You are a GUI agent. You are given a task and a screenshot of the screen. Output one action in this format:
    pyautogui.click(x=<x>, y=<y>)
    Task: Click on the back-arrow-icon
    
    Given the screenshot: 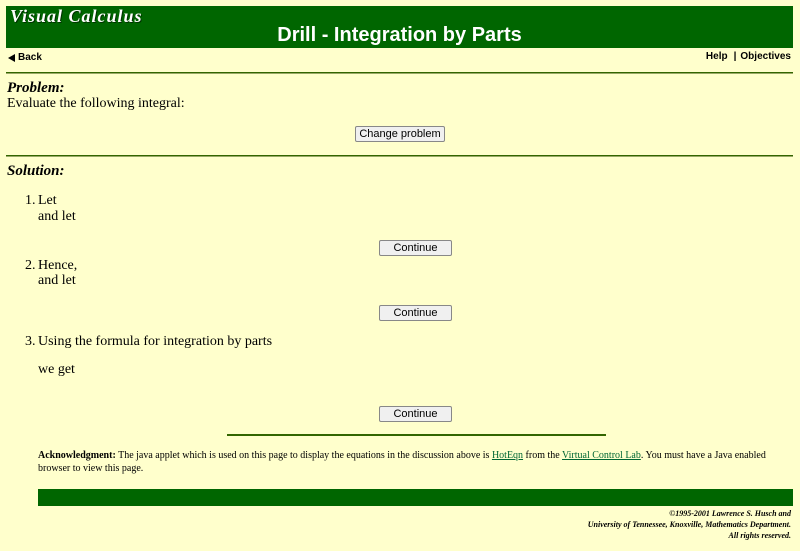 What is the action you would take?
    pyautogui.click(x=11, y=57)
    